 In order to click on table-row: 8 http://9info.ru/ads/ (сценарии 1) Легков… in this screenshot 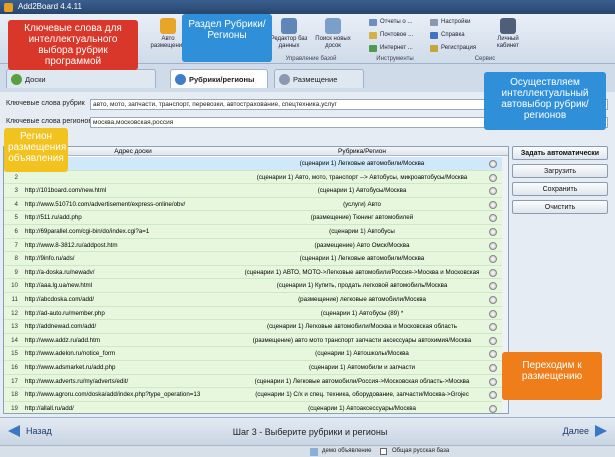, I will do `click(256, 259)`.